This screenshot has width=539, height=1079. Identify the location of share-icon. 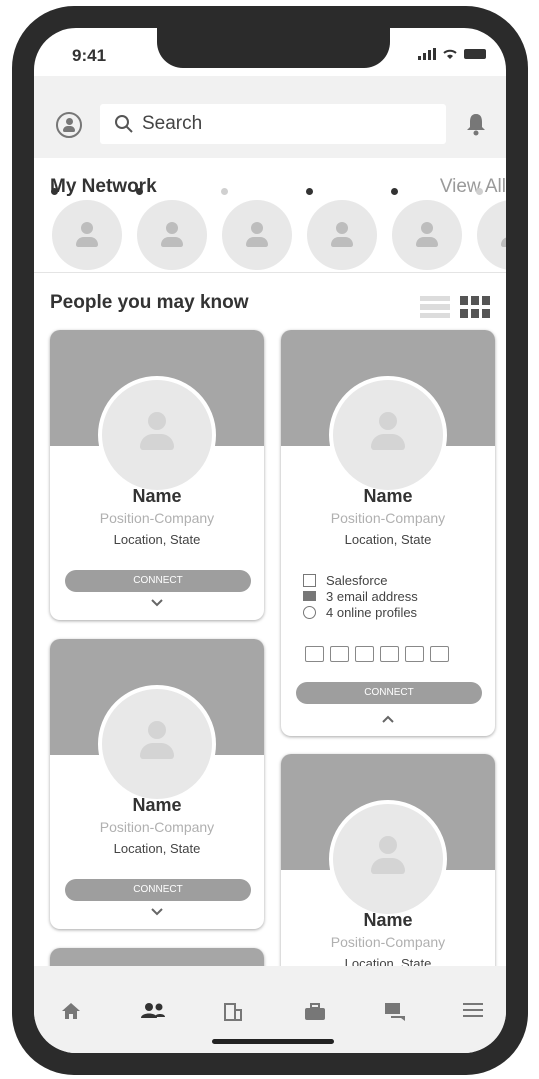
(414, 654).